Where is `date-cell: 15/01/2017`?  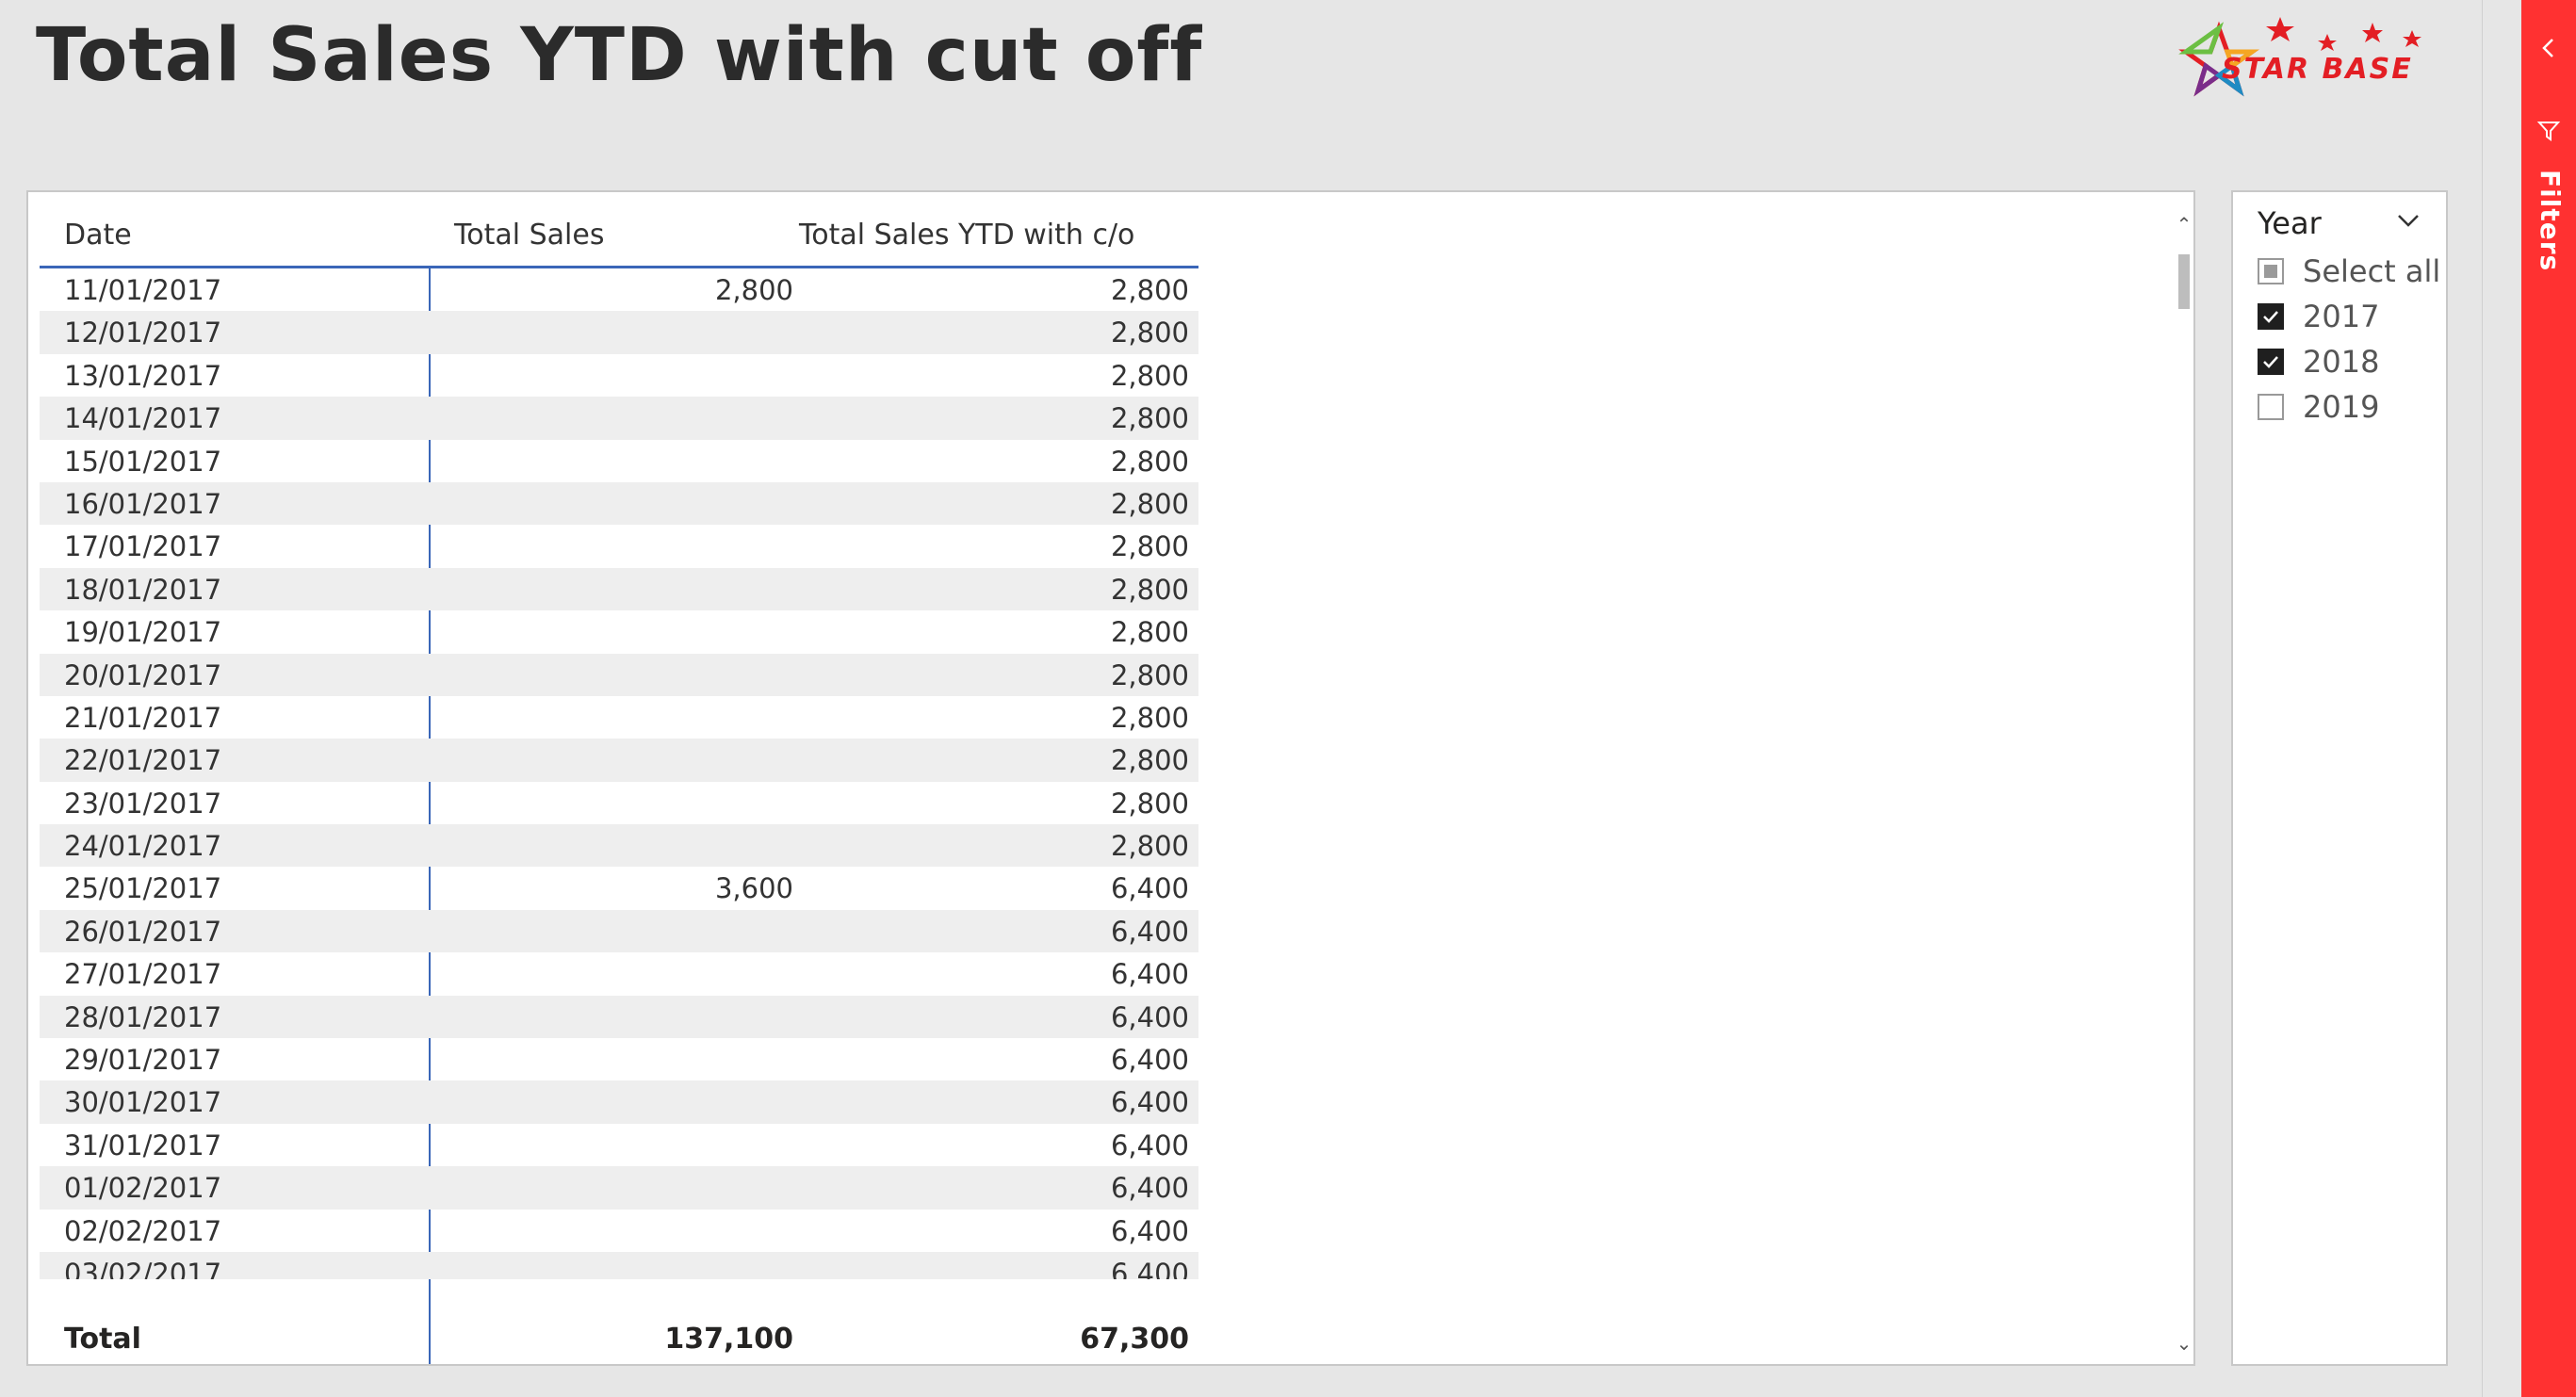 date-cell: 15/01/2017 is located at coordinates (143, 462).